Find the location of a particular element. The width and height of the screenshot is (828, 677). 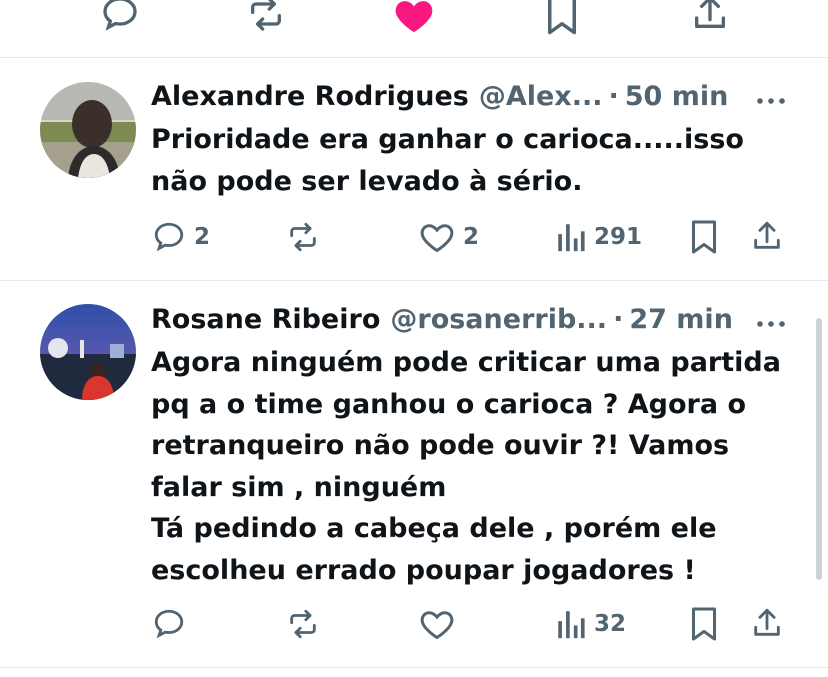

heart-filled-icon is located at coordinates (414, 17).